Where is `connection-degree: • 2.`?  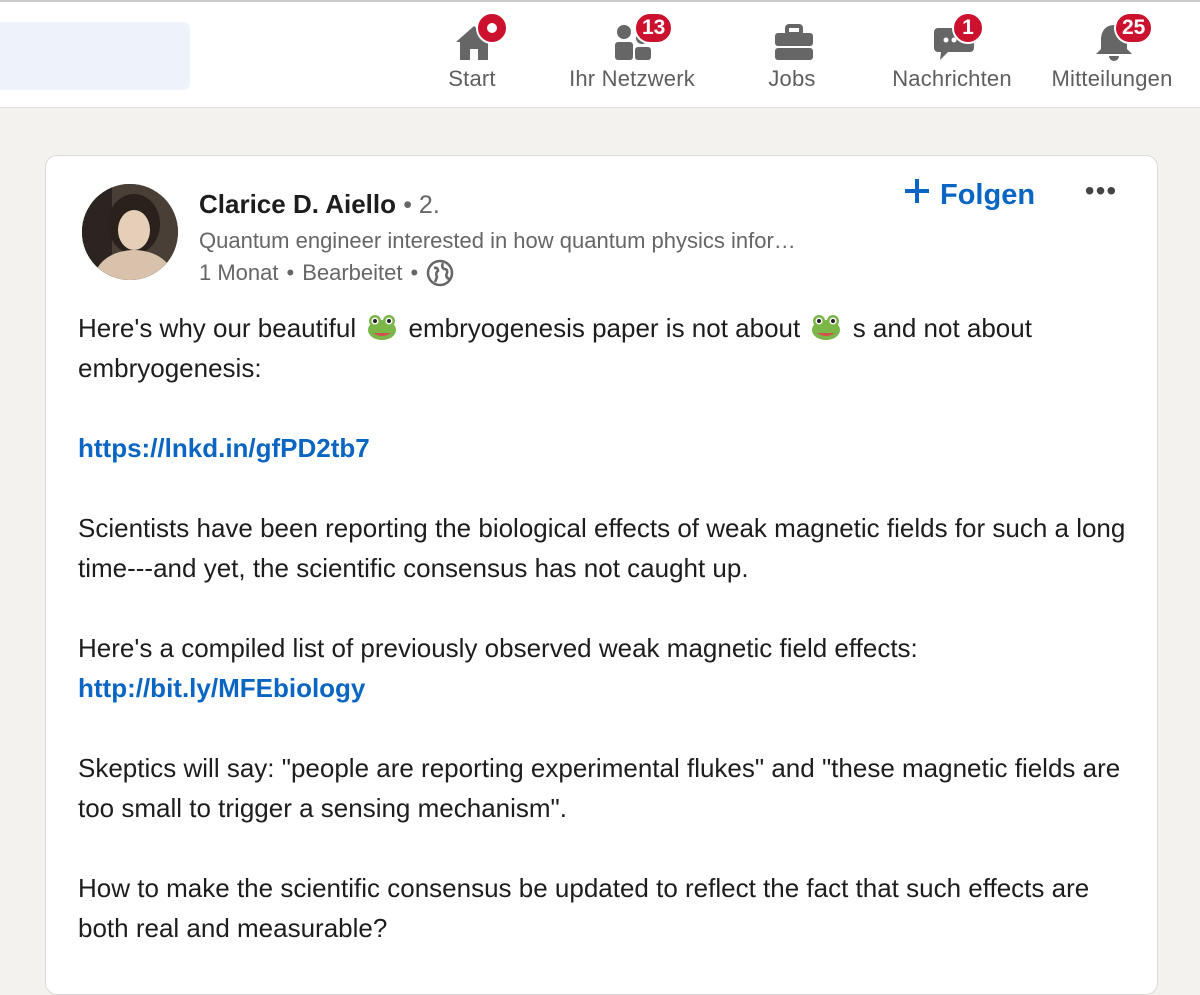
connection-degree: • 2. is located at coordinates (421, 205).